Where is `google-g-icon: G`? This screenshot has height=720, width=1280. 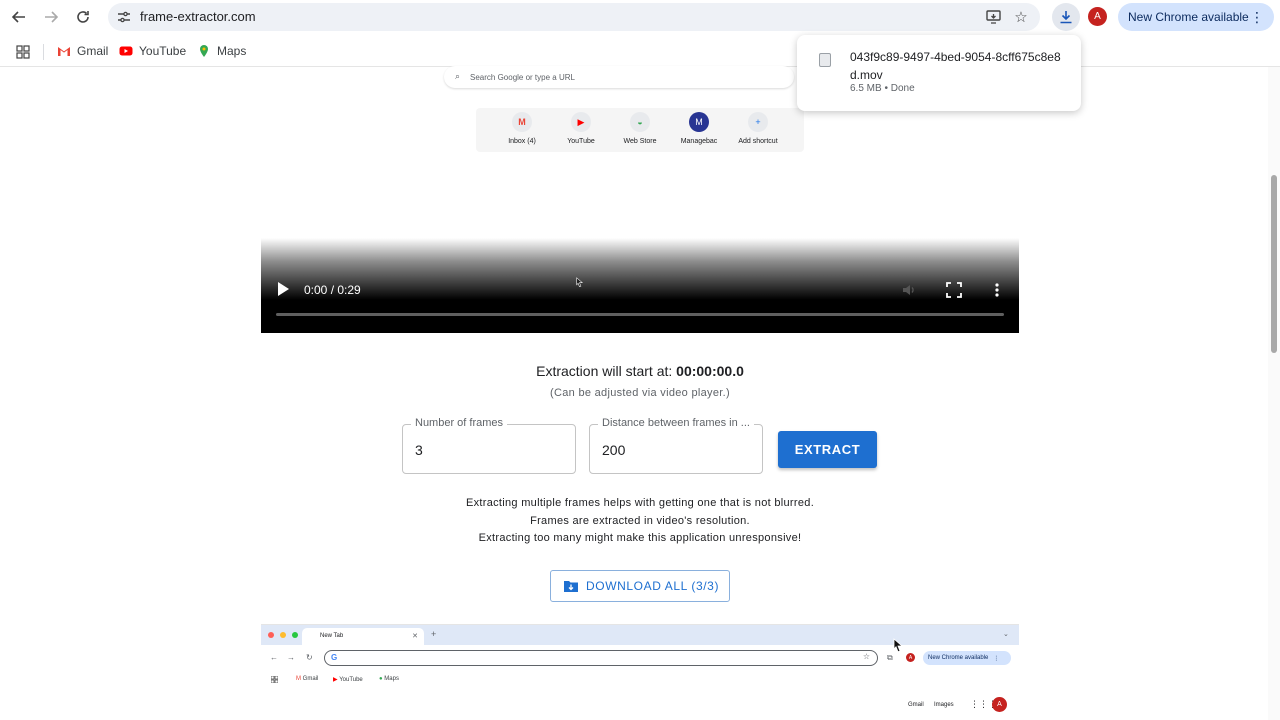
google-g-icon: G is located at coordinates (334, 657).